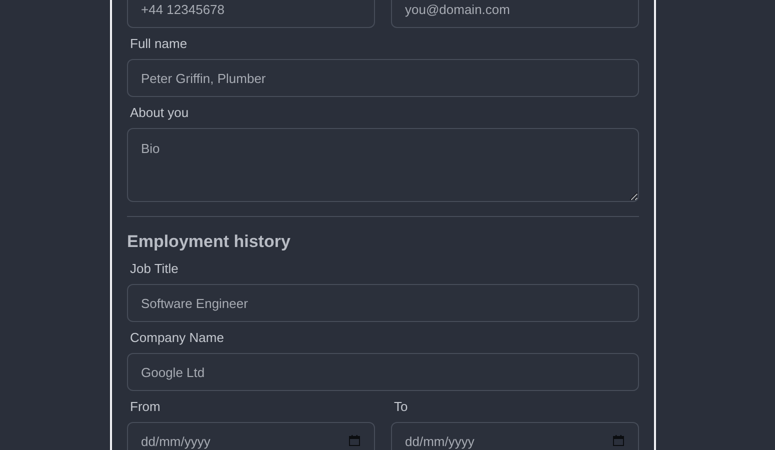 The height and width of the screenshot is (450, 775). What do you see at coordinates (159, 44) in the screenshot?
I see `field-label: Full name` at bounding box center [159, 44].